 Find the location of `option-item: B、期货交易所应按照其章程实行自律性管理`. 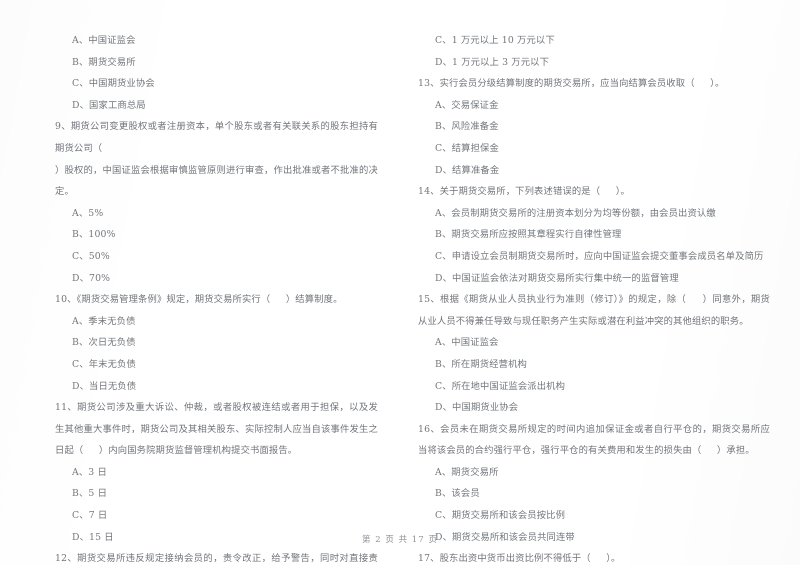

option-item: B、期货交易所应按照其章程实行自律性管理 is located at coordinates (594, 235).